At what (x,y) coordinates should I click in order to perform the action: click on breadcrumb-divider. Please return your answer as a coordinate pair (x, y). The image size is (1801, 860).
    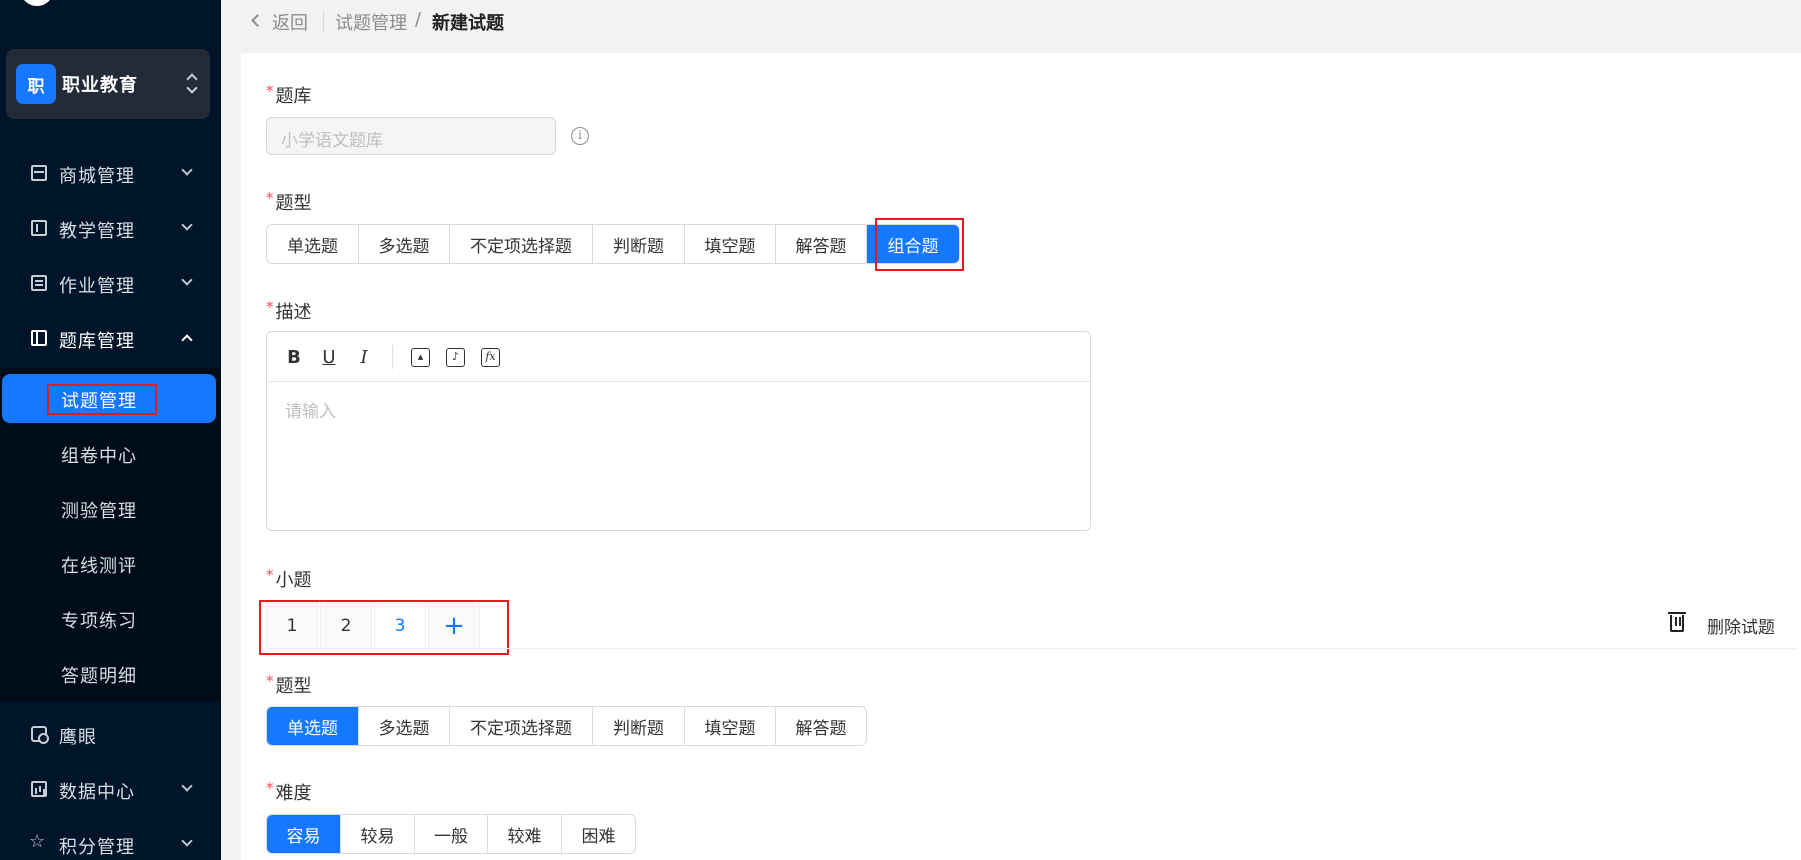
    Looking at the image, I should click on (323, 21).